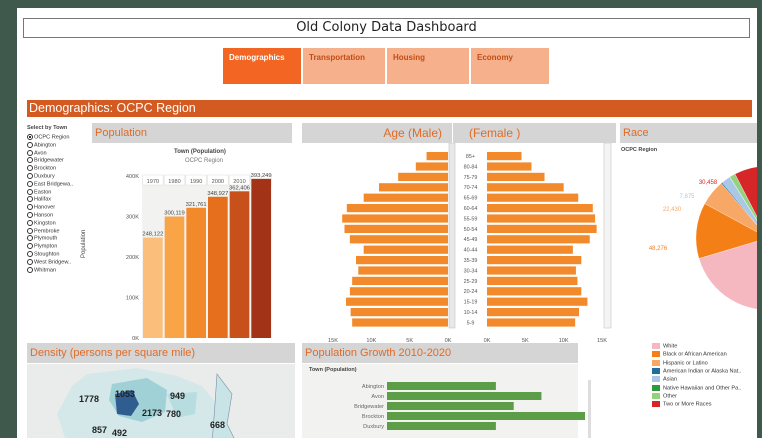 Image resolution: width=762 pixels, height=438 pixels. Describe the element at coordinates (47, 254) in the screenshot. I see `town-option-label: Stoughton` at that location.